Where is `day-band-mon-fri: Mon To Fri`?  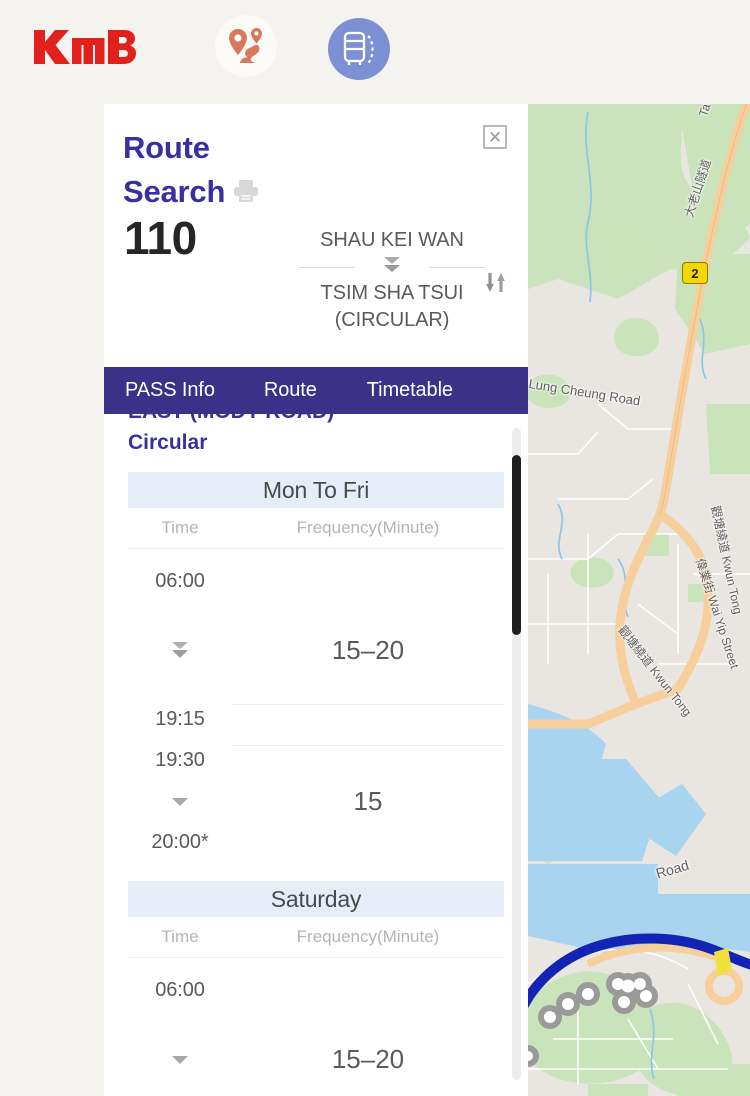 day-band-mon-fri: Mon To Fri is located at coordinates (316, 490).